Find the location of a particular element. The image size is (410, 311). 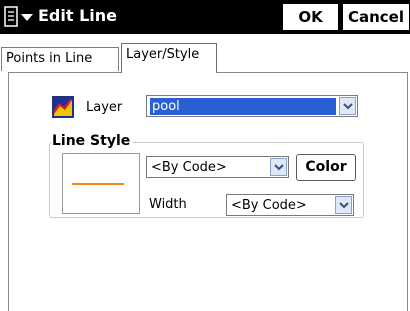

layer-label: Layer is located at coordinates (104, 107).